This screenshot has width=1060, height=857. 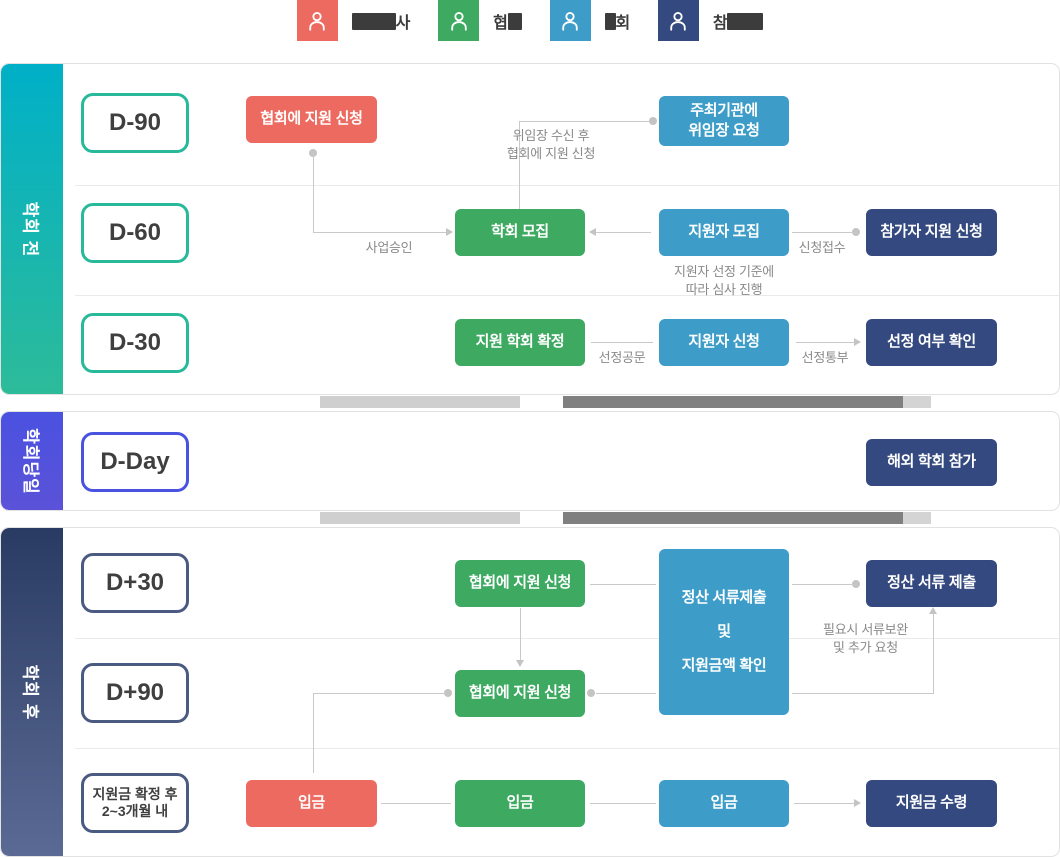 I want to click on legend-swatch-participant, so click(x=678, y=20).